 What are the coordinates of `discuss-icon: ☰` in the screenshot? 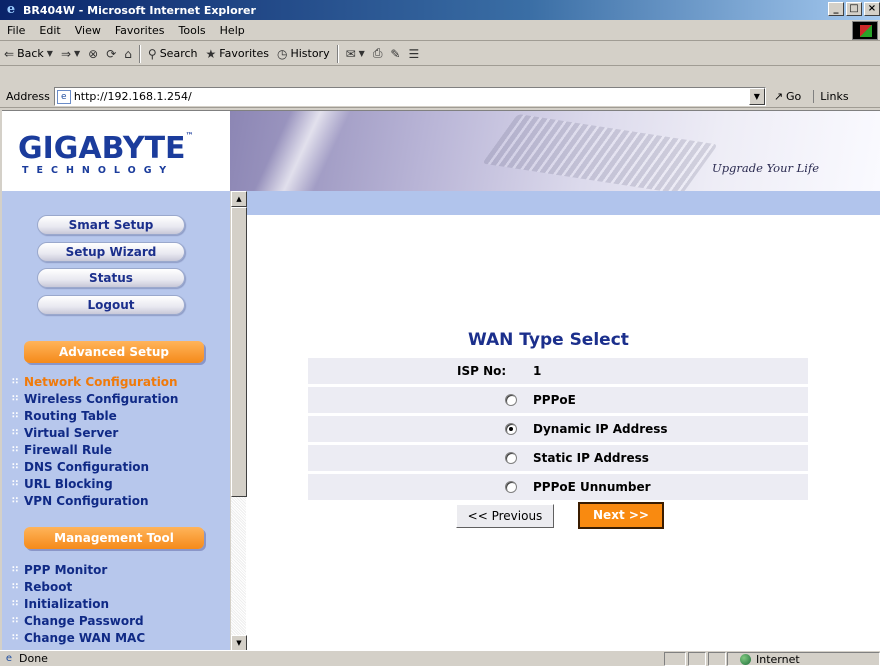 It's located at (414, 53).